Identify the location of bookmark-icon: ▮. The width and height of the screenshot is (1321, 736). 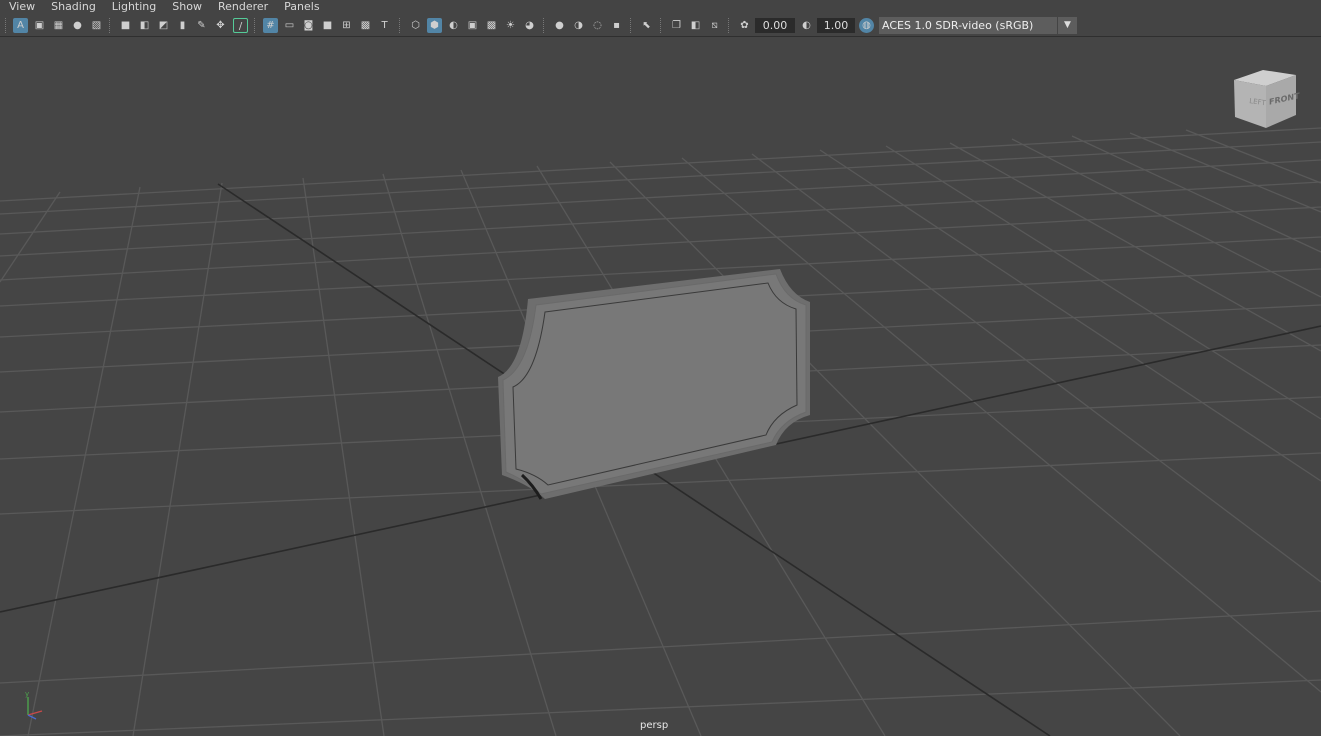
(182, 25).